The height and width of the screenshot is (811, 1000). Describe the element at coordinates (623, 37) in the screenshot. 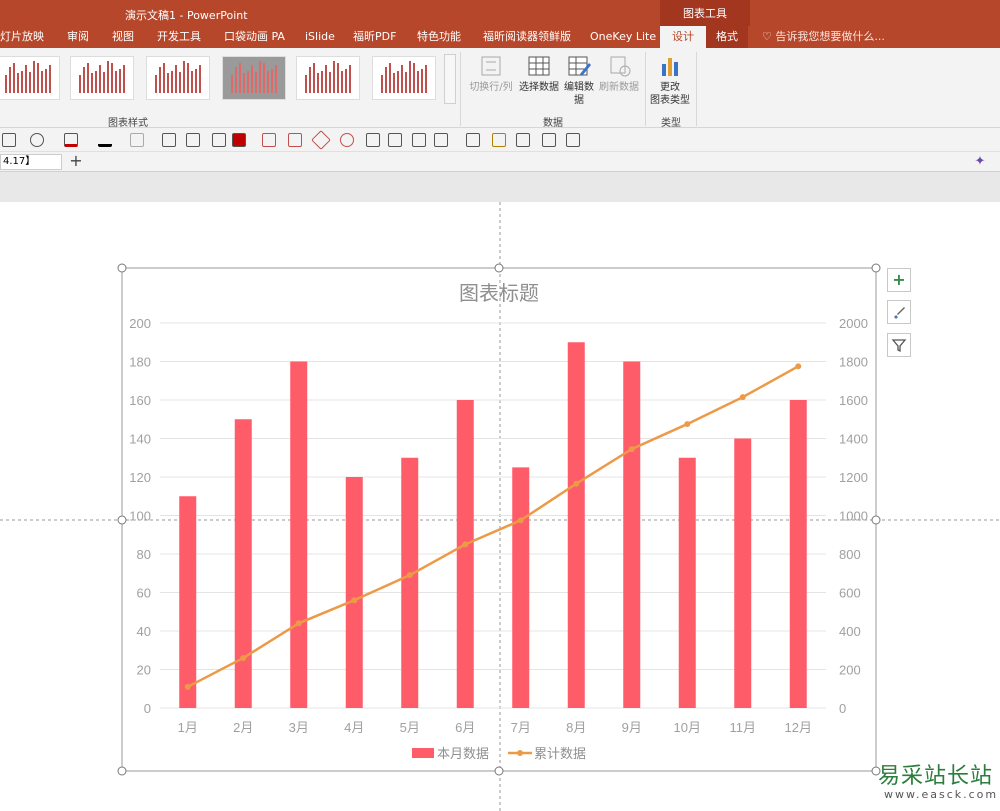

I see `tab-onekey-lite: OneKey Lite` at that location.